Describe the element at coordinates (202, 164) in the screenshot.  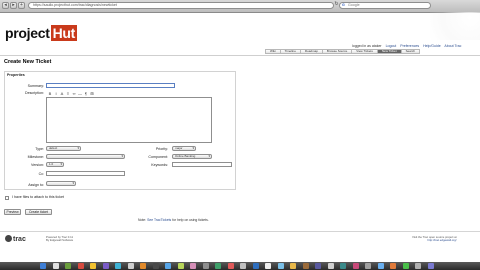
I see `keywords-input` at that location.